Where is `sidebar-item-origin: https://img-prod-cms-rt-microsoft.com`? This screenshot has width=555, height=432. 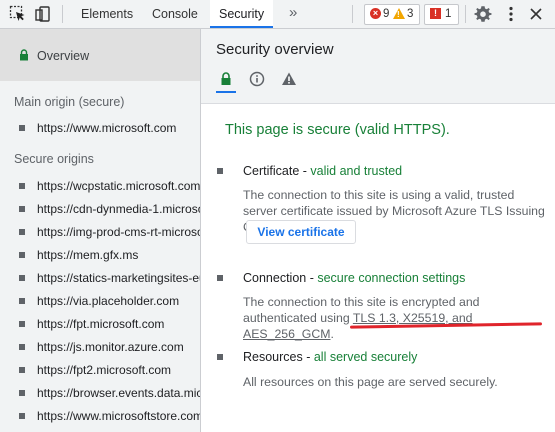 sidebar-item-origin: https://img-prod-cms-rt-microsoft.com is located at coordinates (100, 232).